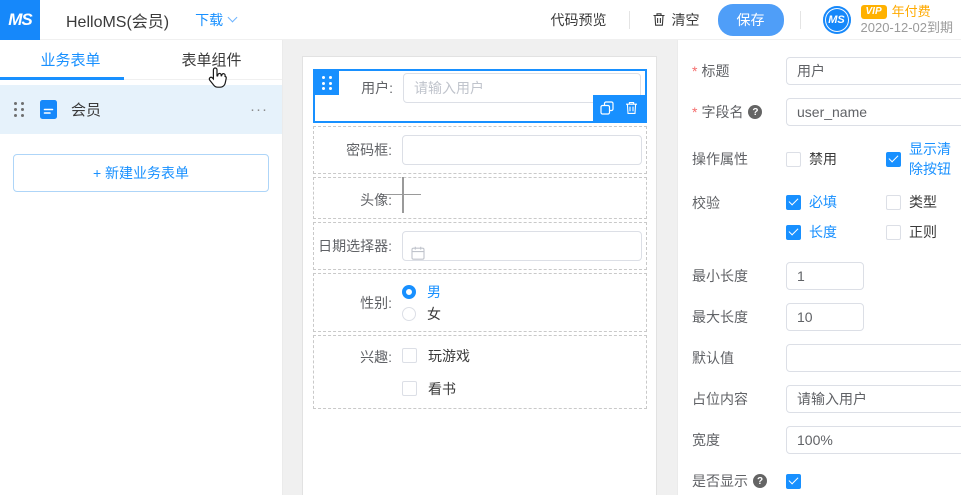 The width and height of the screenshot is (961, 495). What do you see at coordinates (911, 232) in the screenshot?
I see `checkbox-regex: 正则` at bounding box center [911, 232].